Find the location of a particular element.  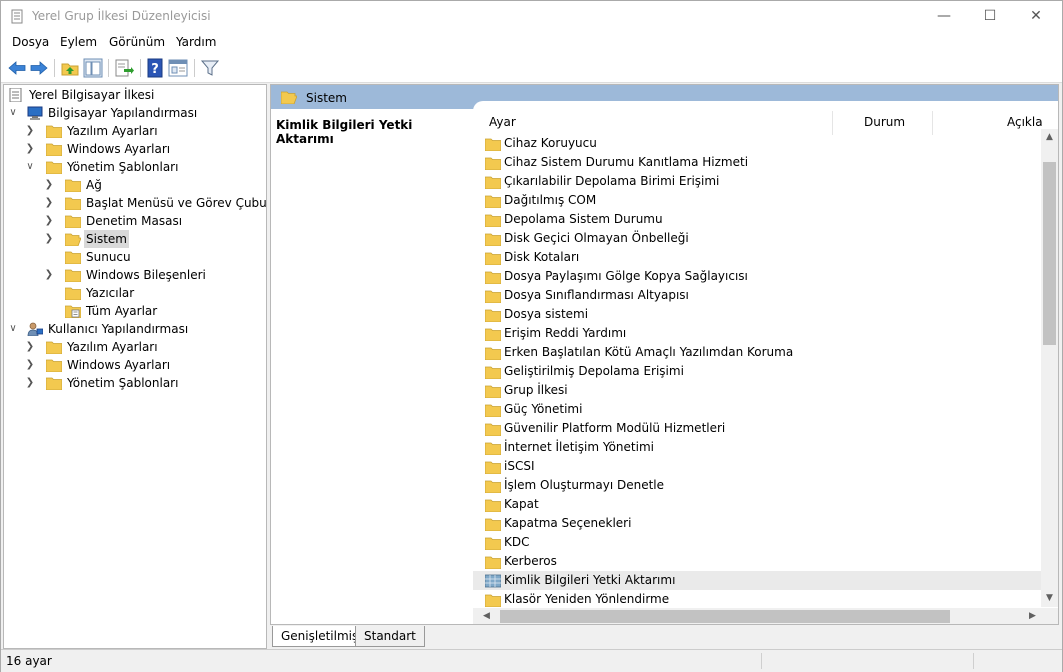

list-item: Dosya Paylaşımı Gölge Kopya Sağlayıcısı is located at coordinates (757, 276).